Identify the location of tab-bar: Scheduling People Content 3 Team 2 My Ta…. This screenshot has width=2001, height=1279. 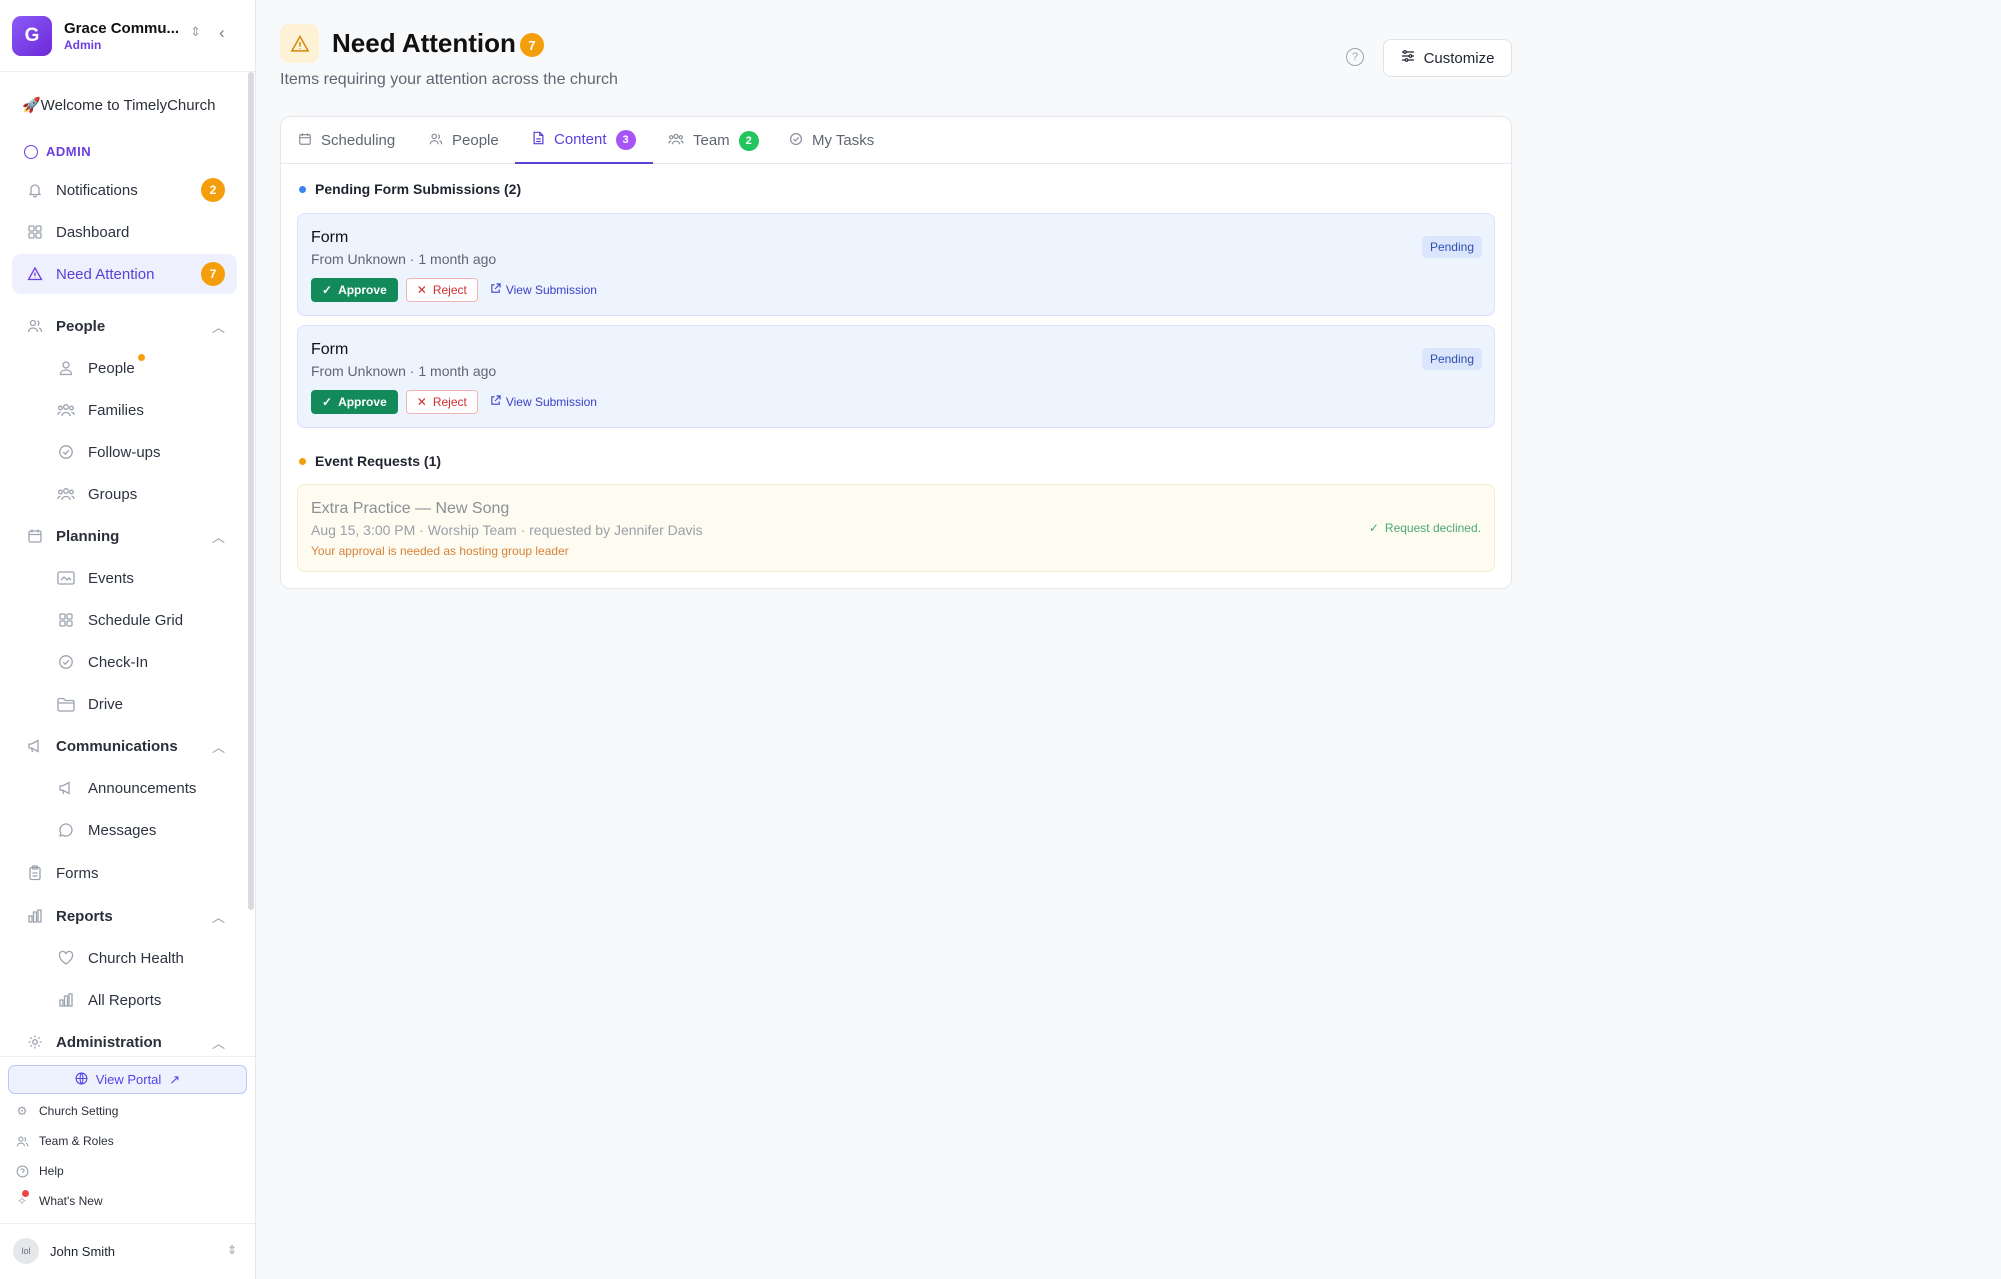
(896, 140).